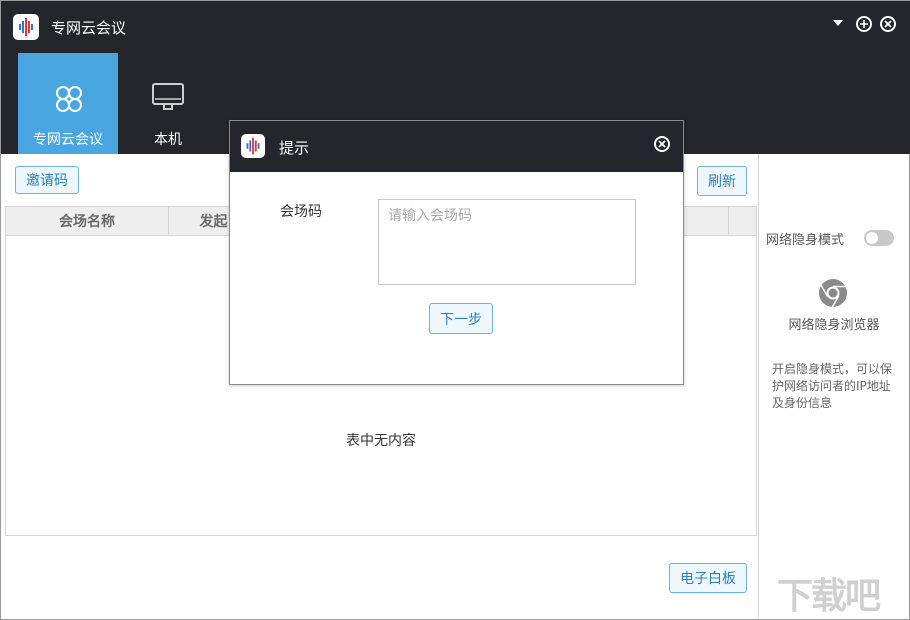 This screenshot has height=620, width=910. I want to click on column-header-extra, so click(742, 221).